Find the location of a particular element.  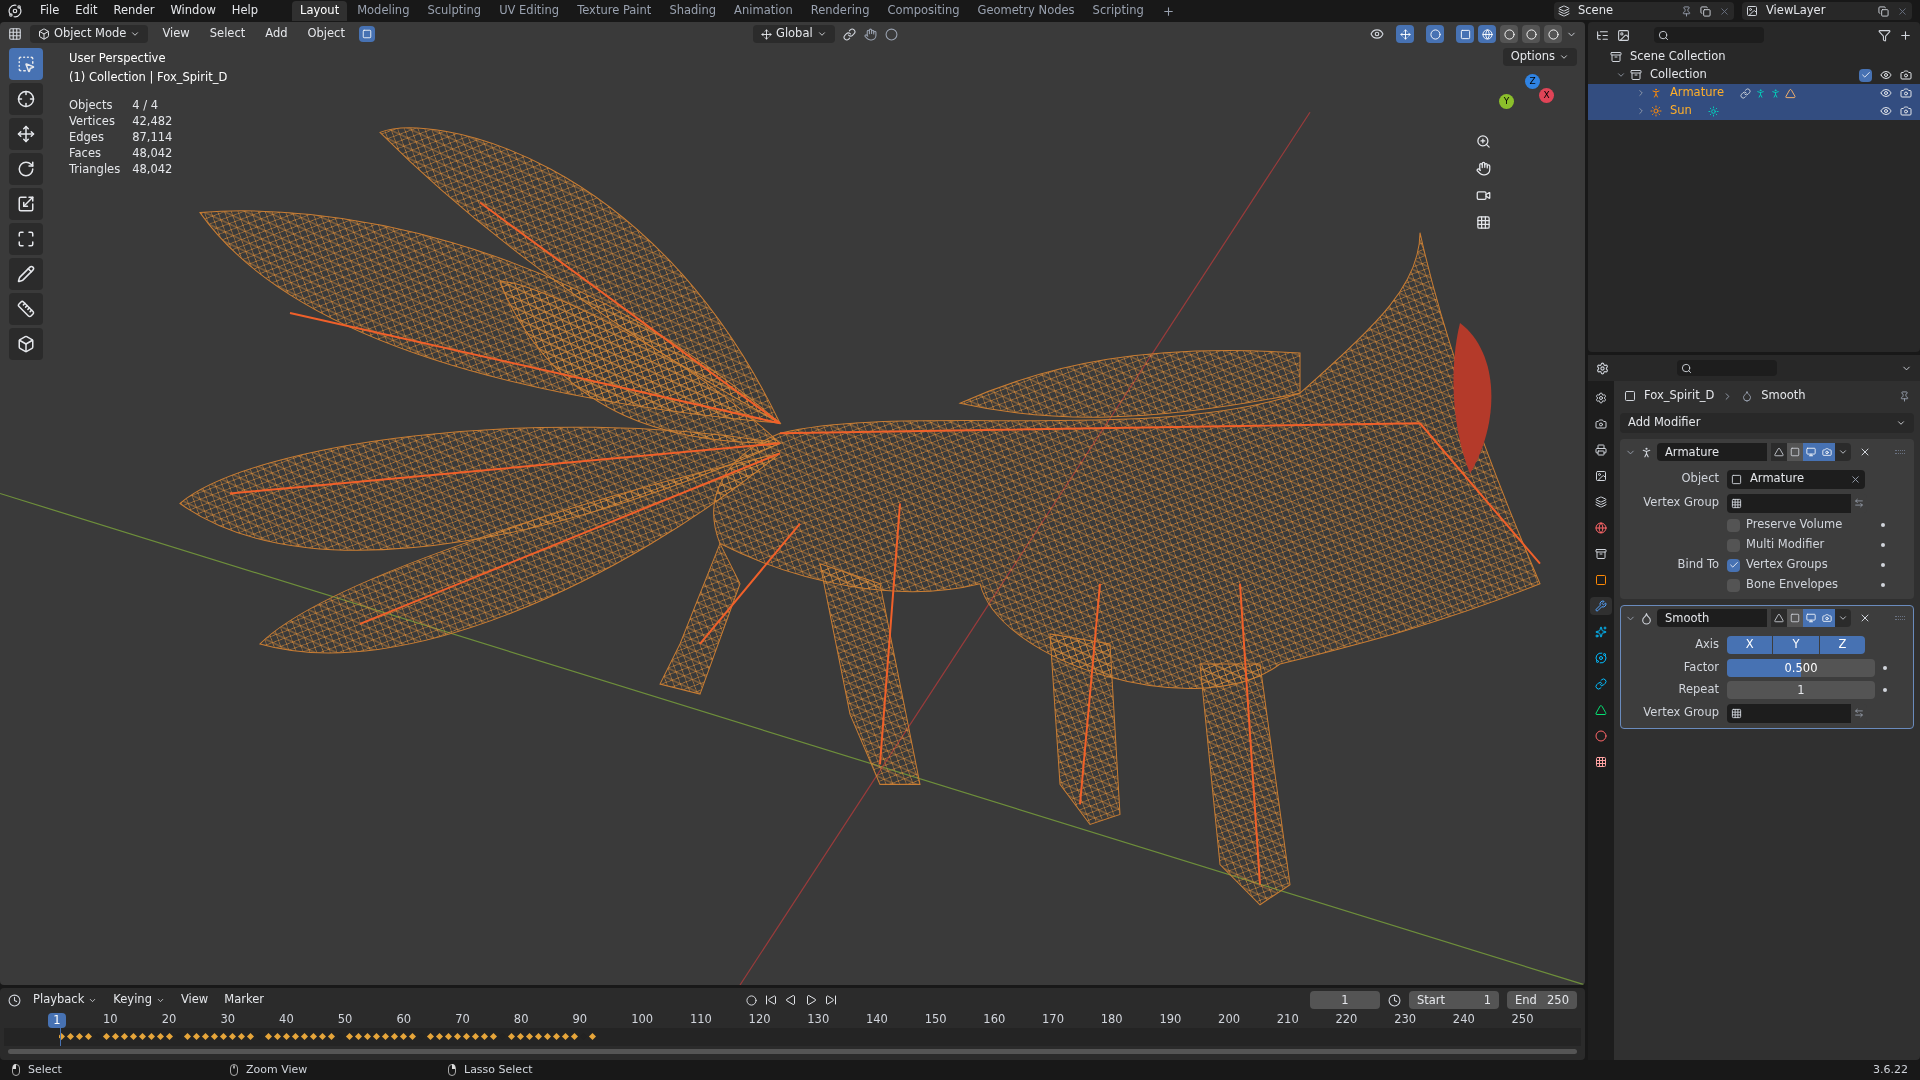

workspace-tab: Texture Paint is located at coordinates (614, 11).